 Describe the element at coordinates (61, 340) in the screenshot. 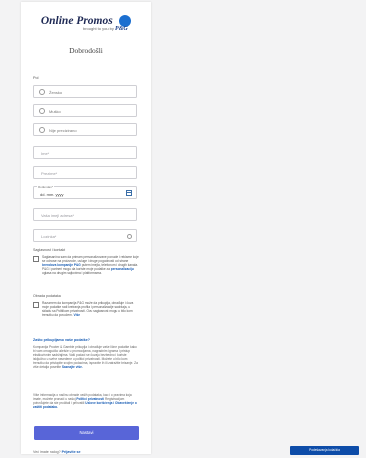

I see `why-collect-link: Zašto prikupljamo vaše podatke?` at that location.